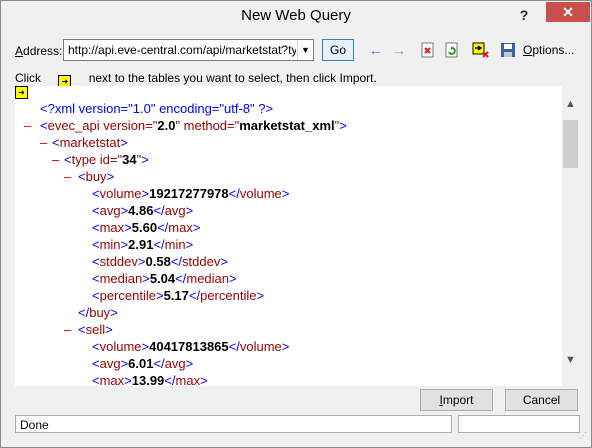 This screenshot has width=592, height=448. Describe the element at coordinates (568, 12) in the screenshot. I see `close-button: ✕` at that location.